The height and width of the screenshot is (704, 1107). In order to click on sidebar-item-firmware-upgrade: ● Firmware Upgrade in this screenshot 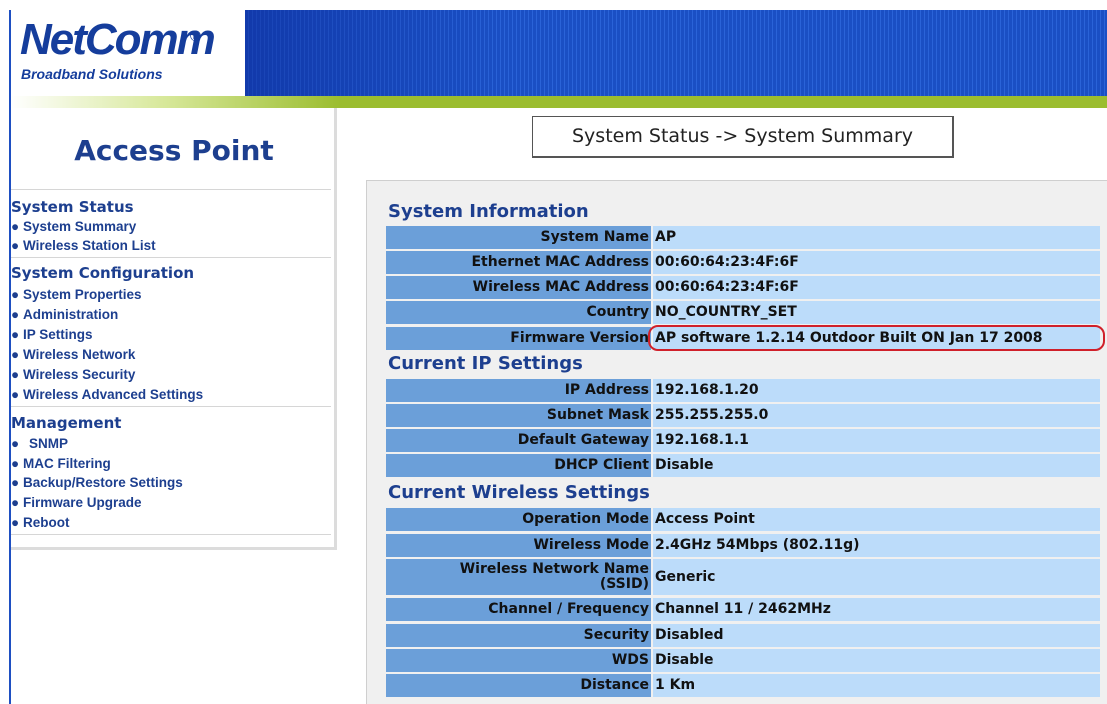, I will do `click(76, 502)`.